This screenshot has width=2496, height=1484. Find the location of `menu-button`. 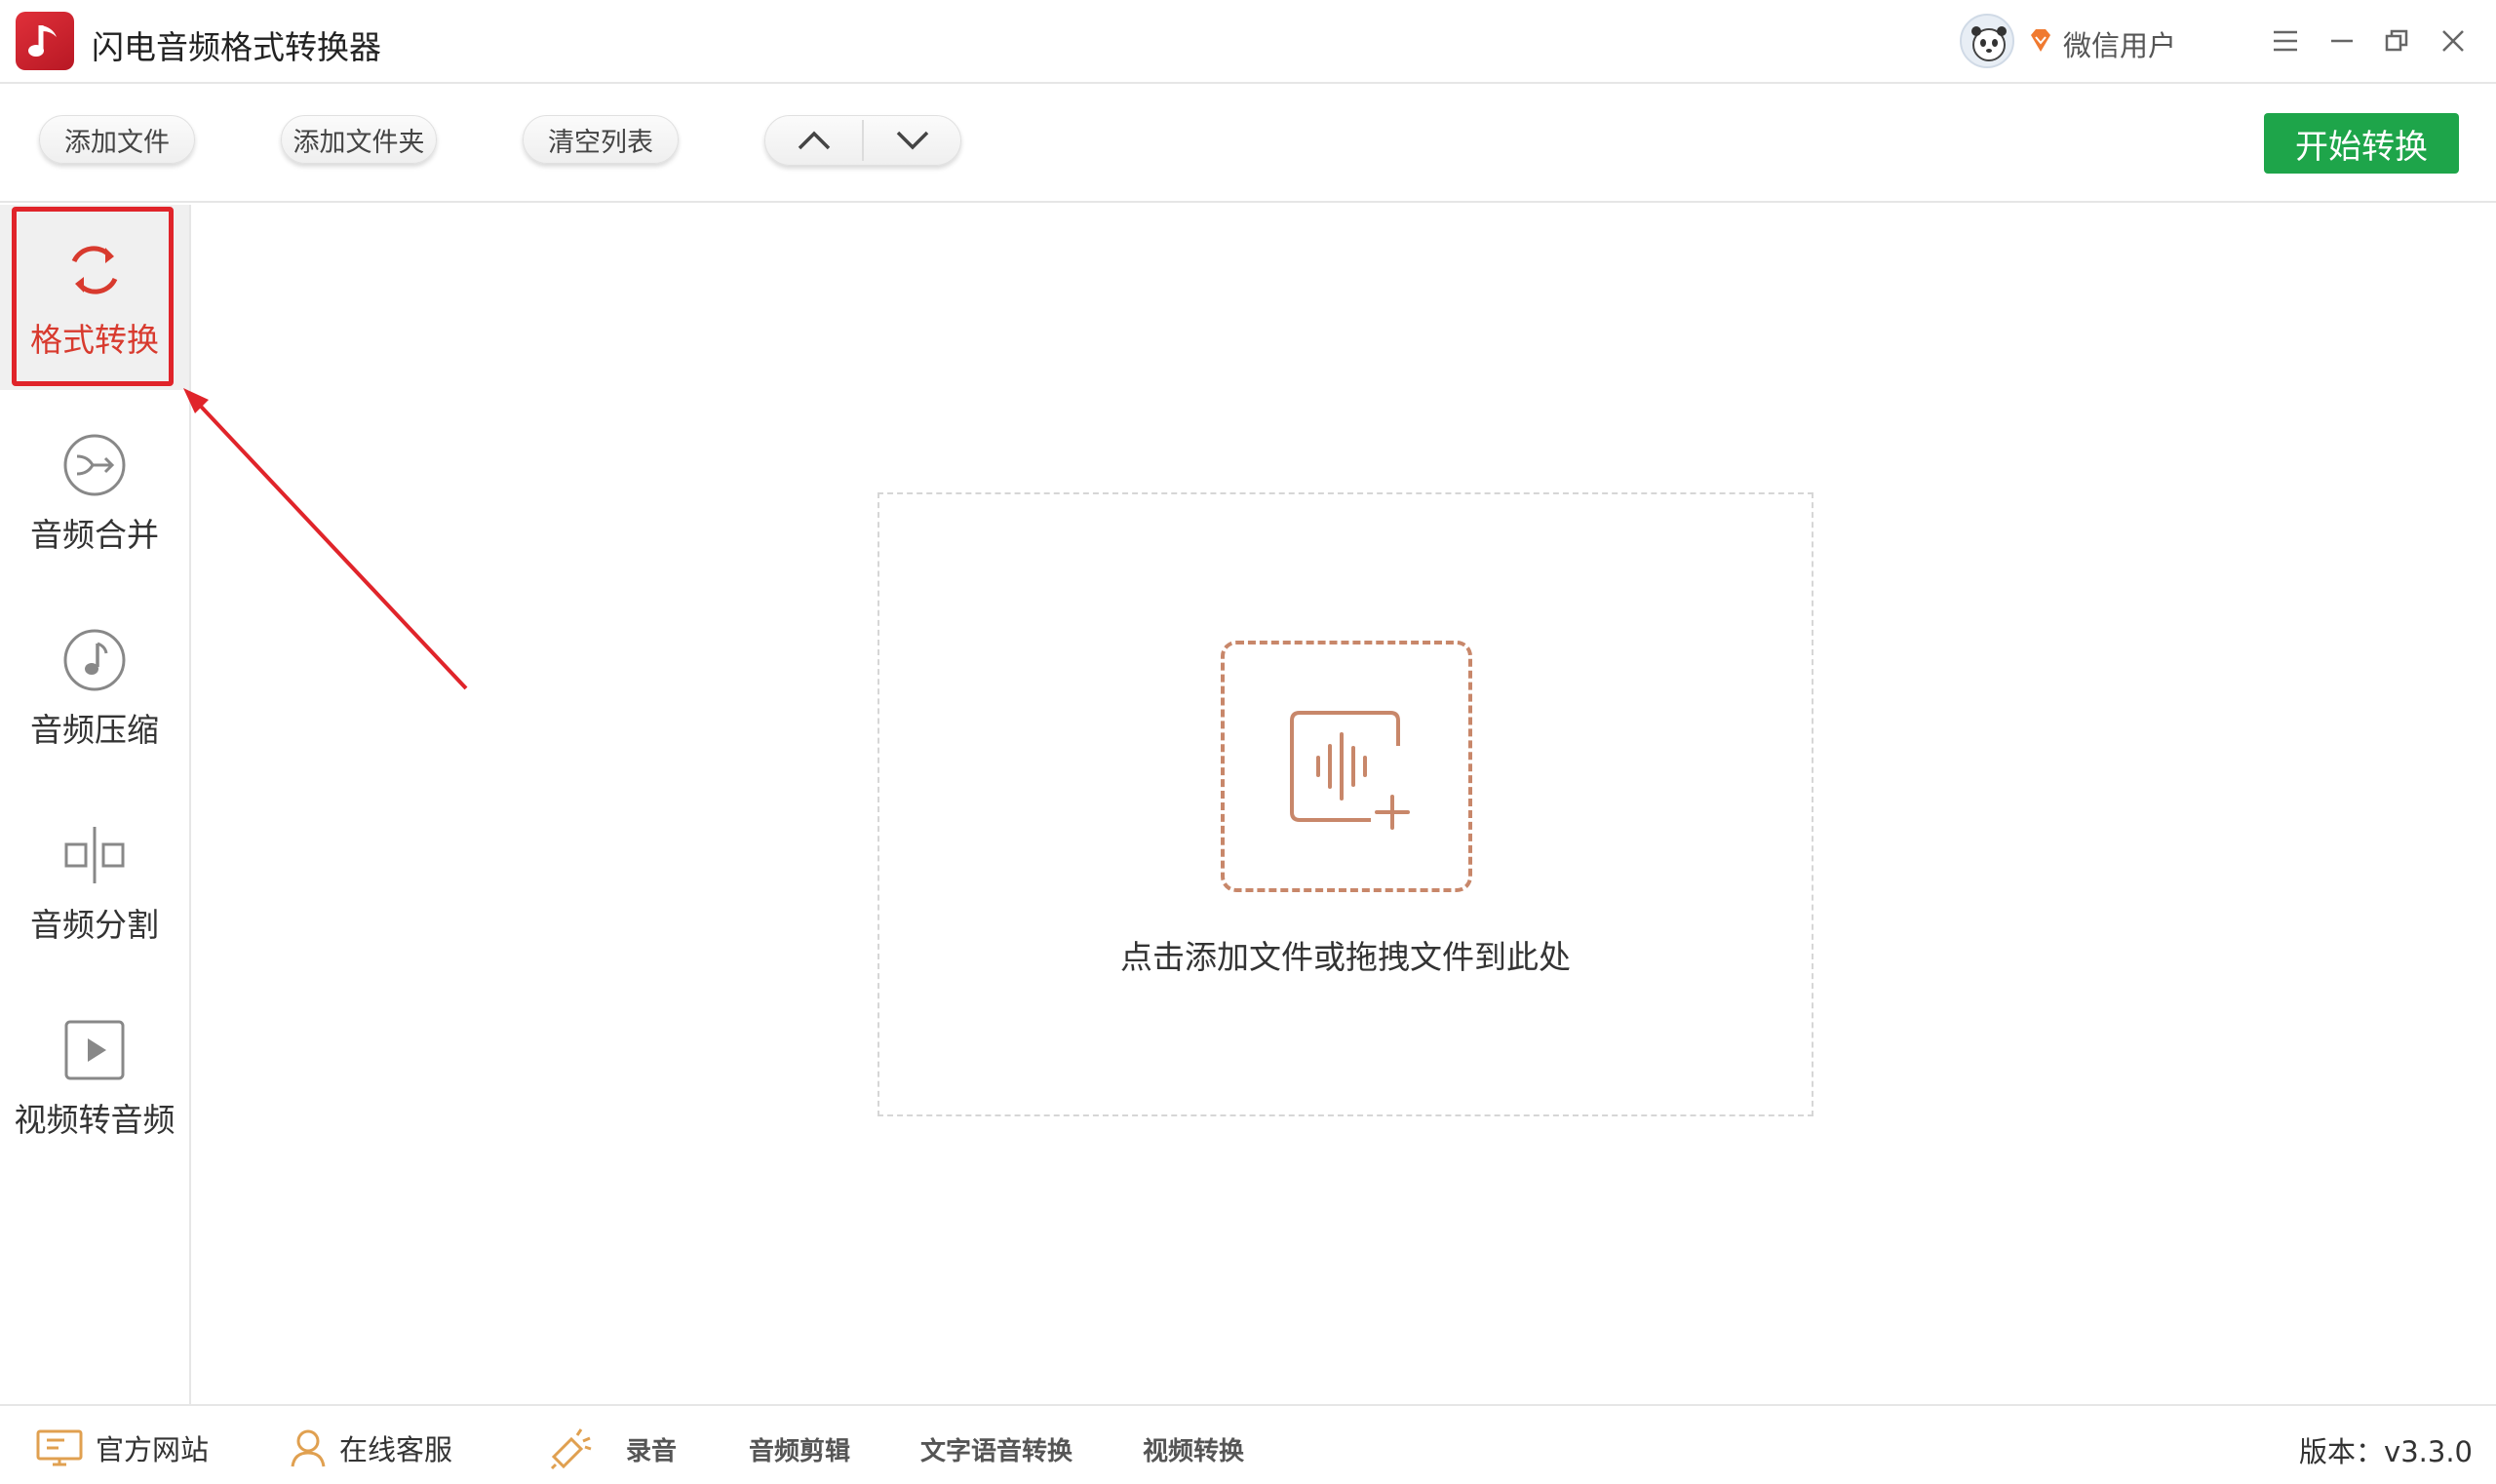

menu-button is located at coordinates (2285, 41).